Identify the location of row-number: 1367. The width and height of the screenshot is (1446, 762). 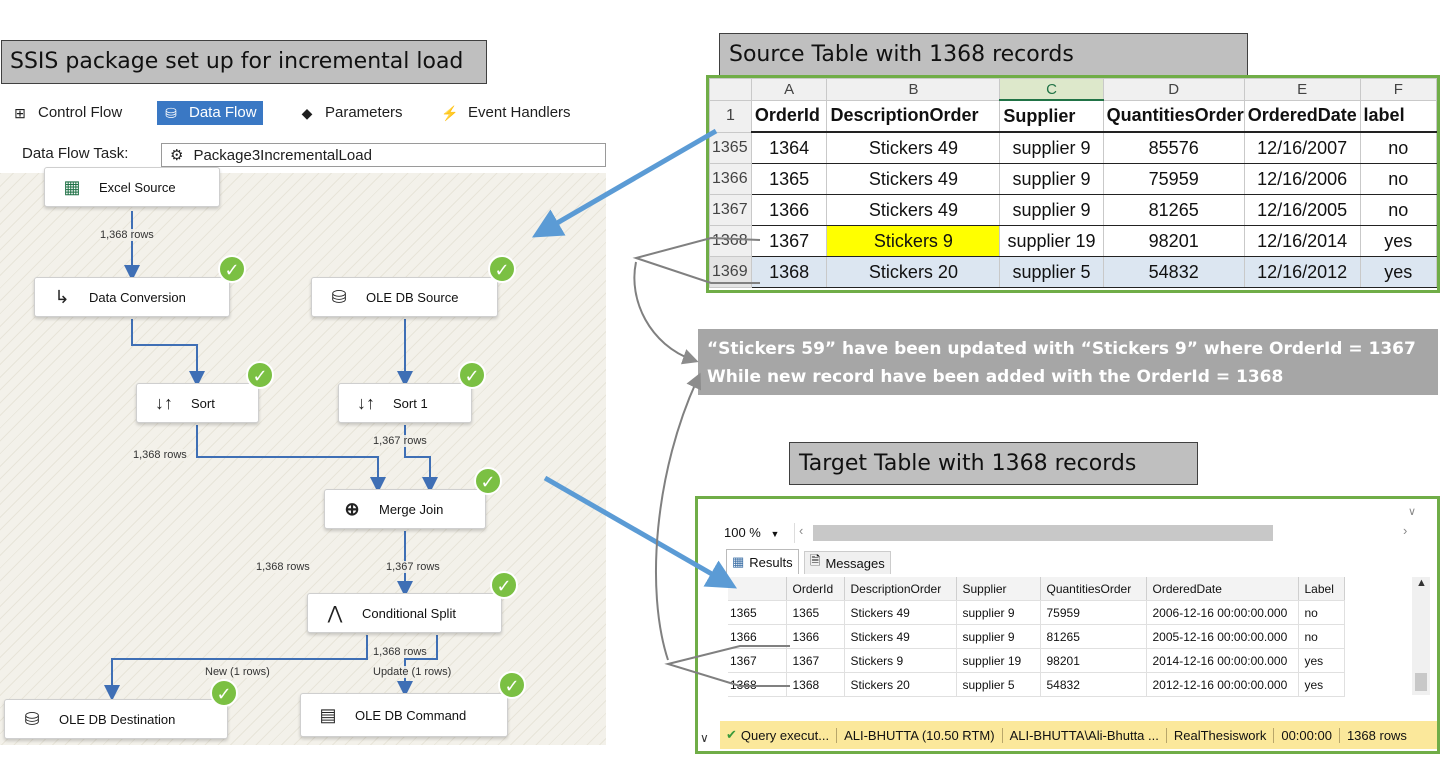
(730, 210).